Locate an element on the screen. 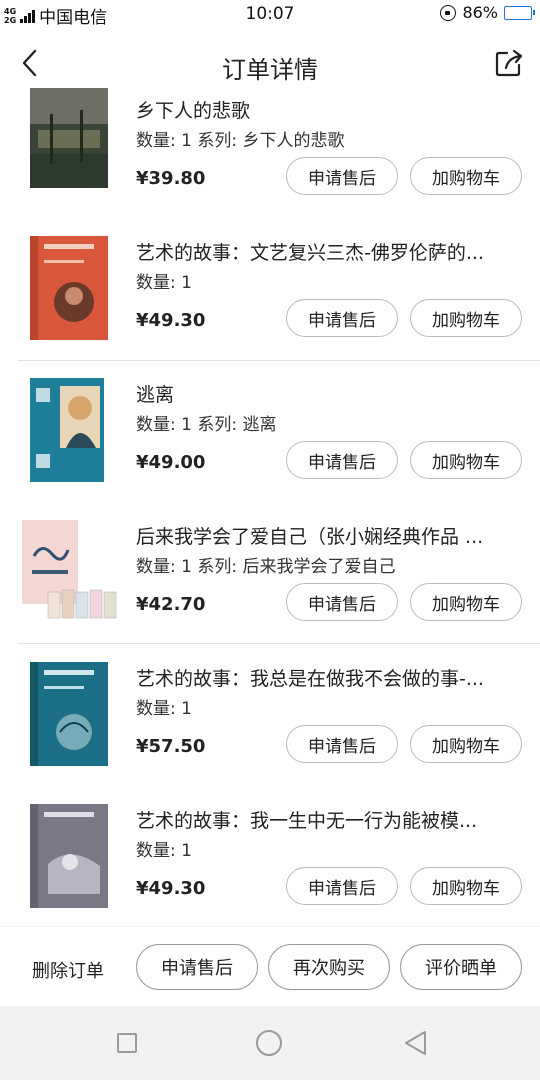 The width and height of the screenshot is (540, 1080). status-right: 86% is located at coordinates (487, 12).